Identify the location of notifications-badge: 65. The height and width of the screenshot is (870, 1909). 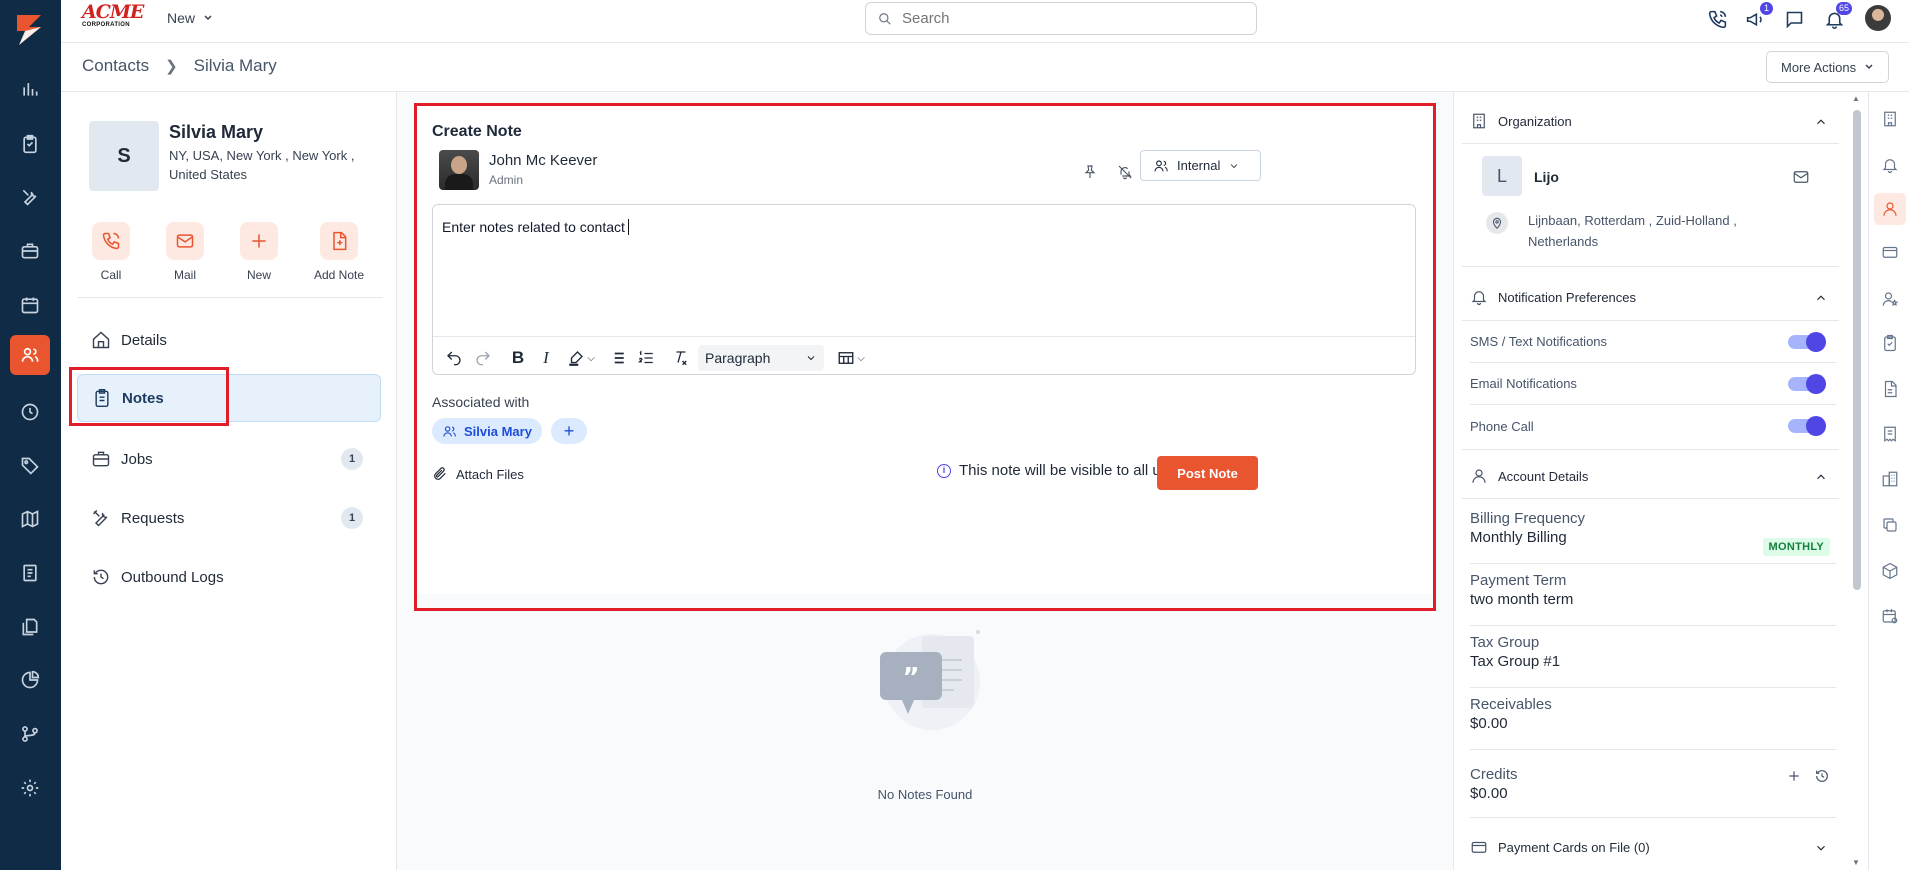
(1843, 8).